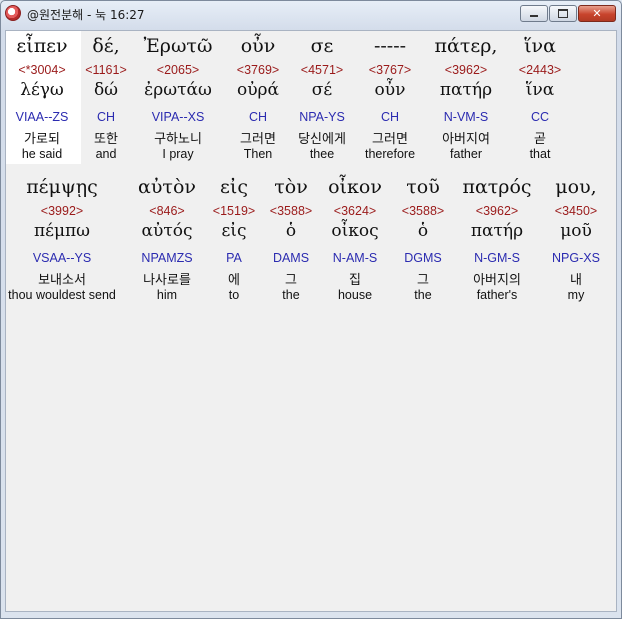 This screenshot has width=622, height=619. I want to click on maximize-icon, so click(563, 13).